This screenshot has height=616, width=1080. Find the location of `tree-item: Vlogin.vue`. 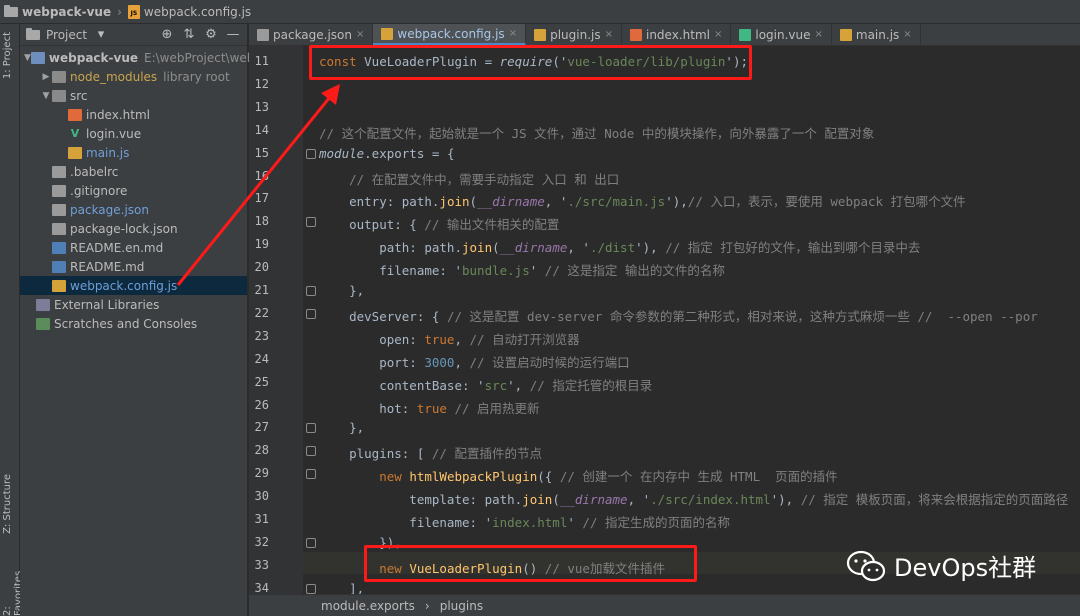

tree-item: Vlogin.vue is located at coordinates (133, 133).